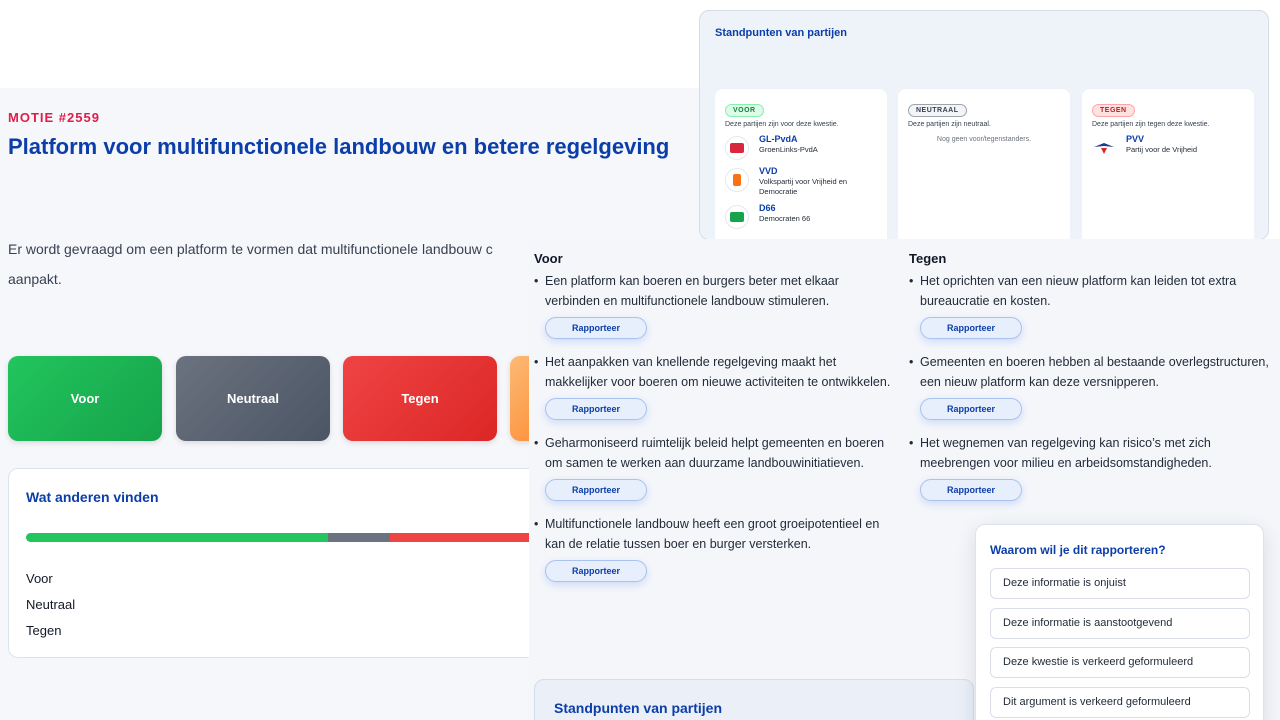 Image resolution: width=1280 pixels, height=720 pixels. I want to click on opinion-progress-bar, so click(286, 537).